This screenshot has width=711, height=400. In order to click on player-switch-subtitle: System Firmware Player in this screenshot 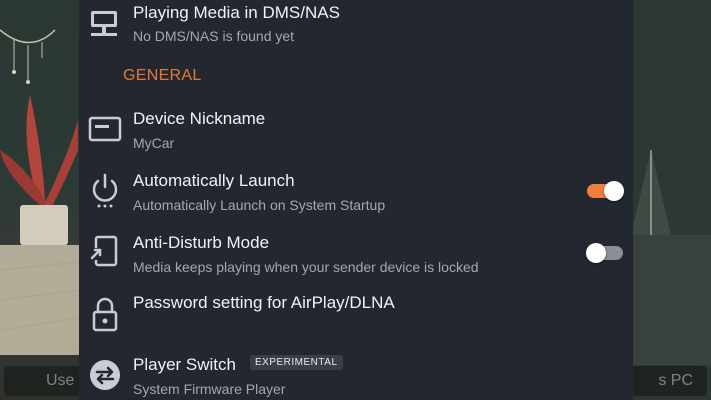, I will do `click(209, 389)`.